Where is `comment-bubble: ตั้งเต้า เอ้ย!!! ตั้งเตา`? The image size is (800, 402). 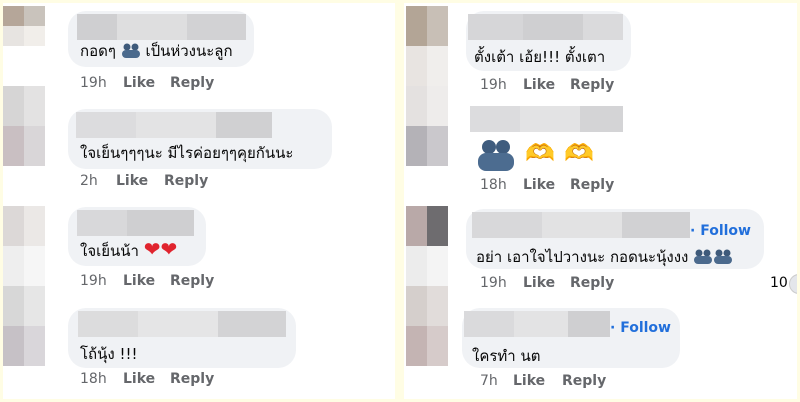
comment-bubble: ตั้งเต้า เอ้ย!!! ตั้งเตา is located at coordinates (548, 41).